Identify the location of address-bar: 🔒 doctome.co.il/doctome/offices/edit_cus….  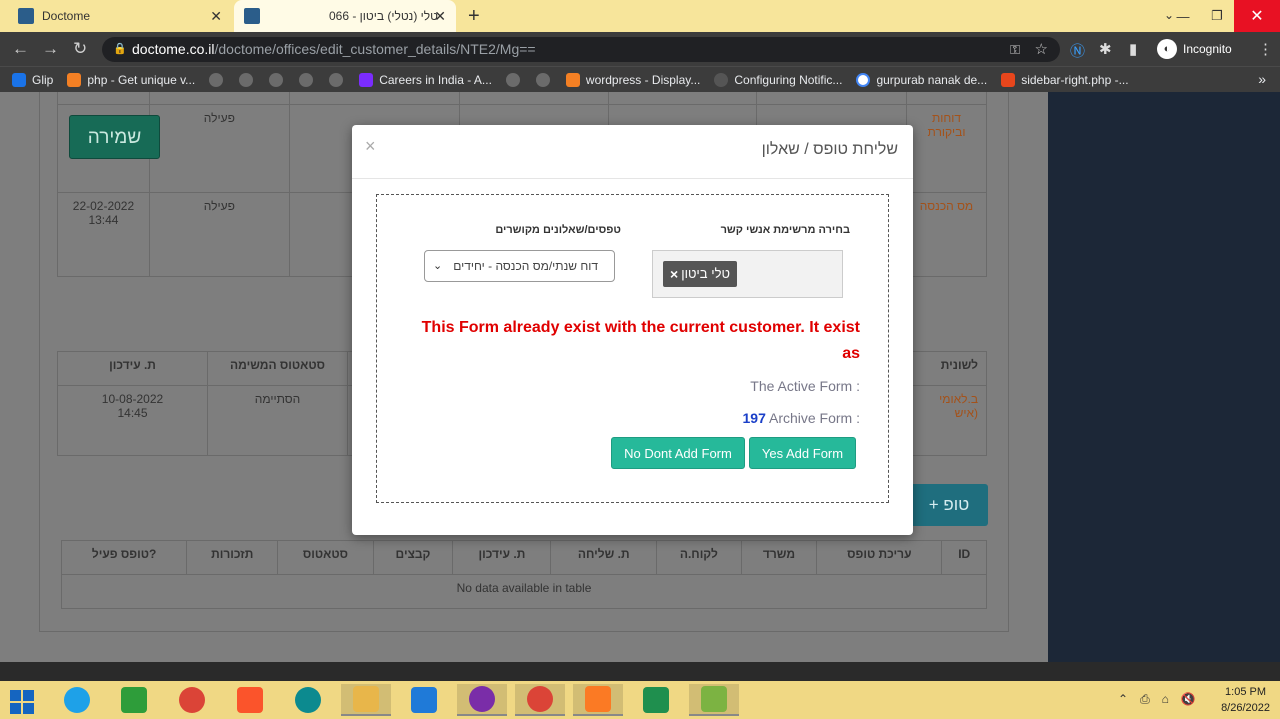
(581, 49).